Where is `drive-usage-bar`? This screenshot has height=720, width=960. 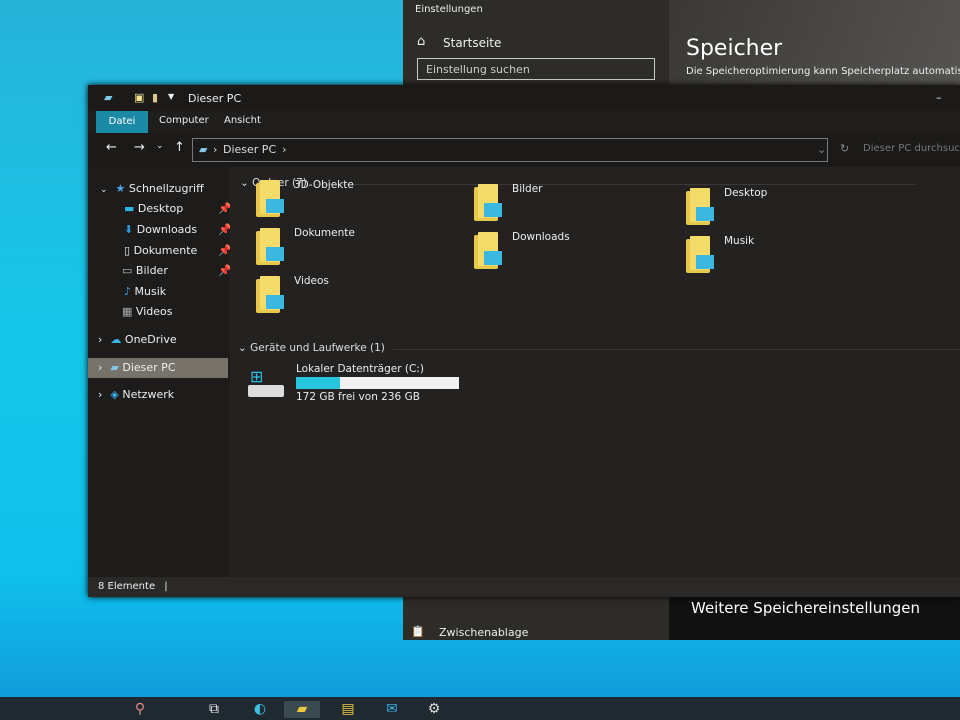
drive-usage-bar is located at coordinates (377, 383).